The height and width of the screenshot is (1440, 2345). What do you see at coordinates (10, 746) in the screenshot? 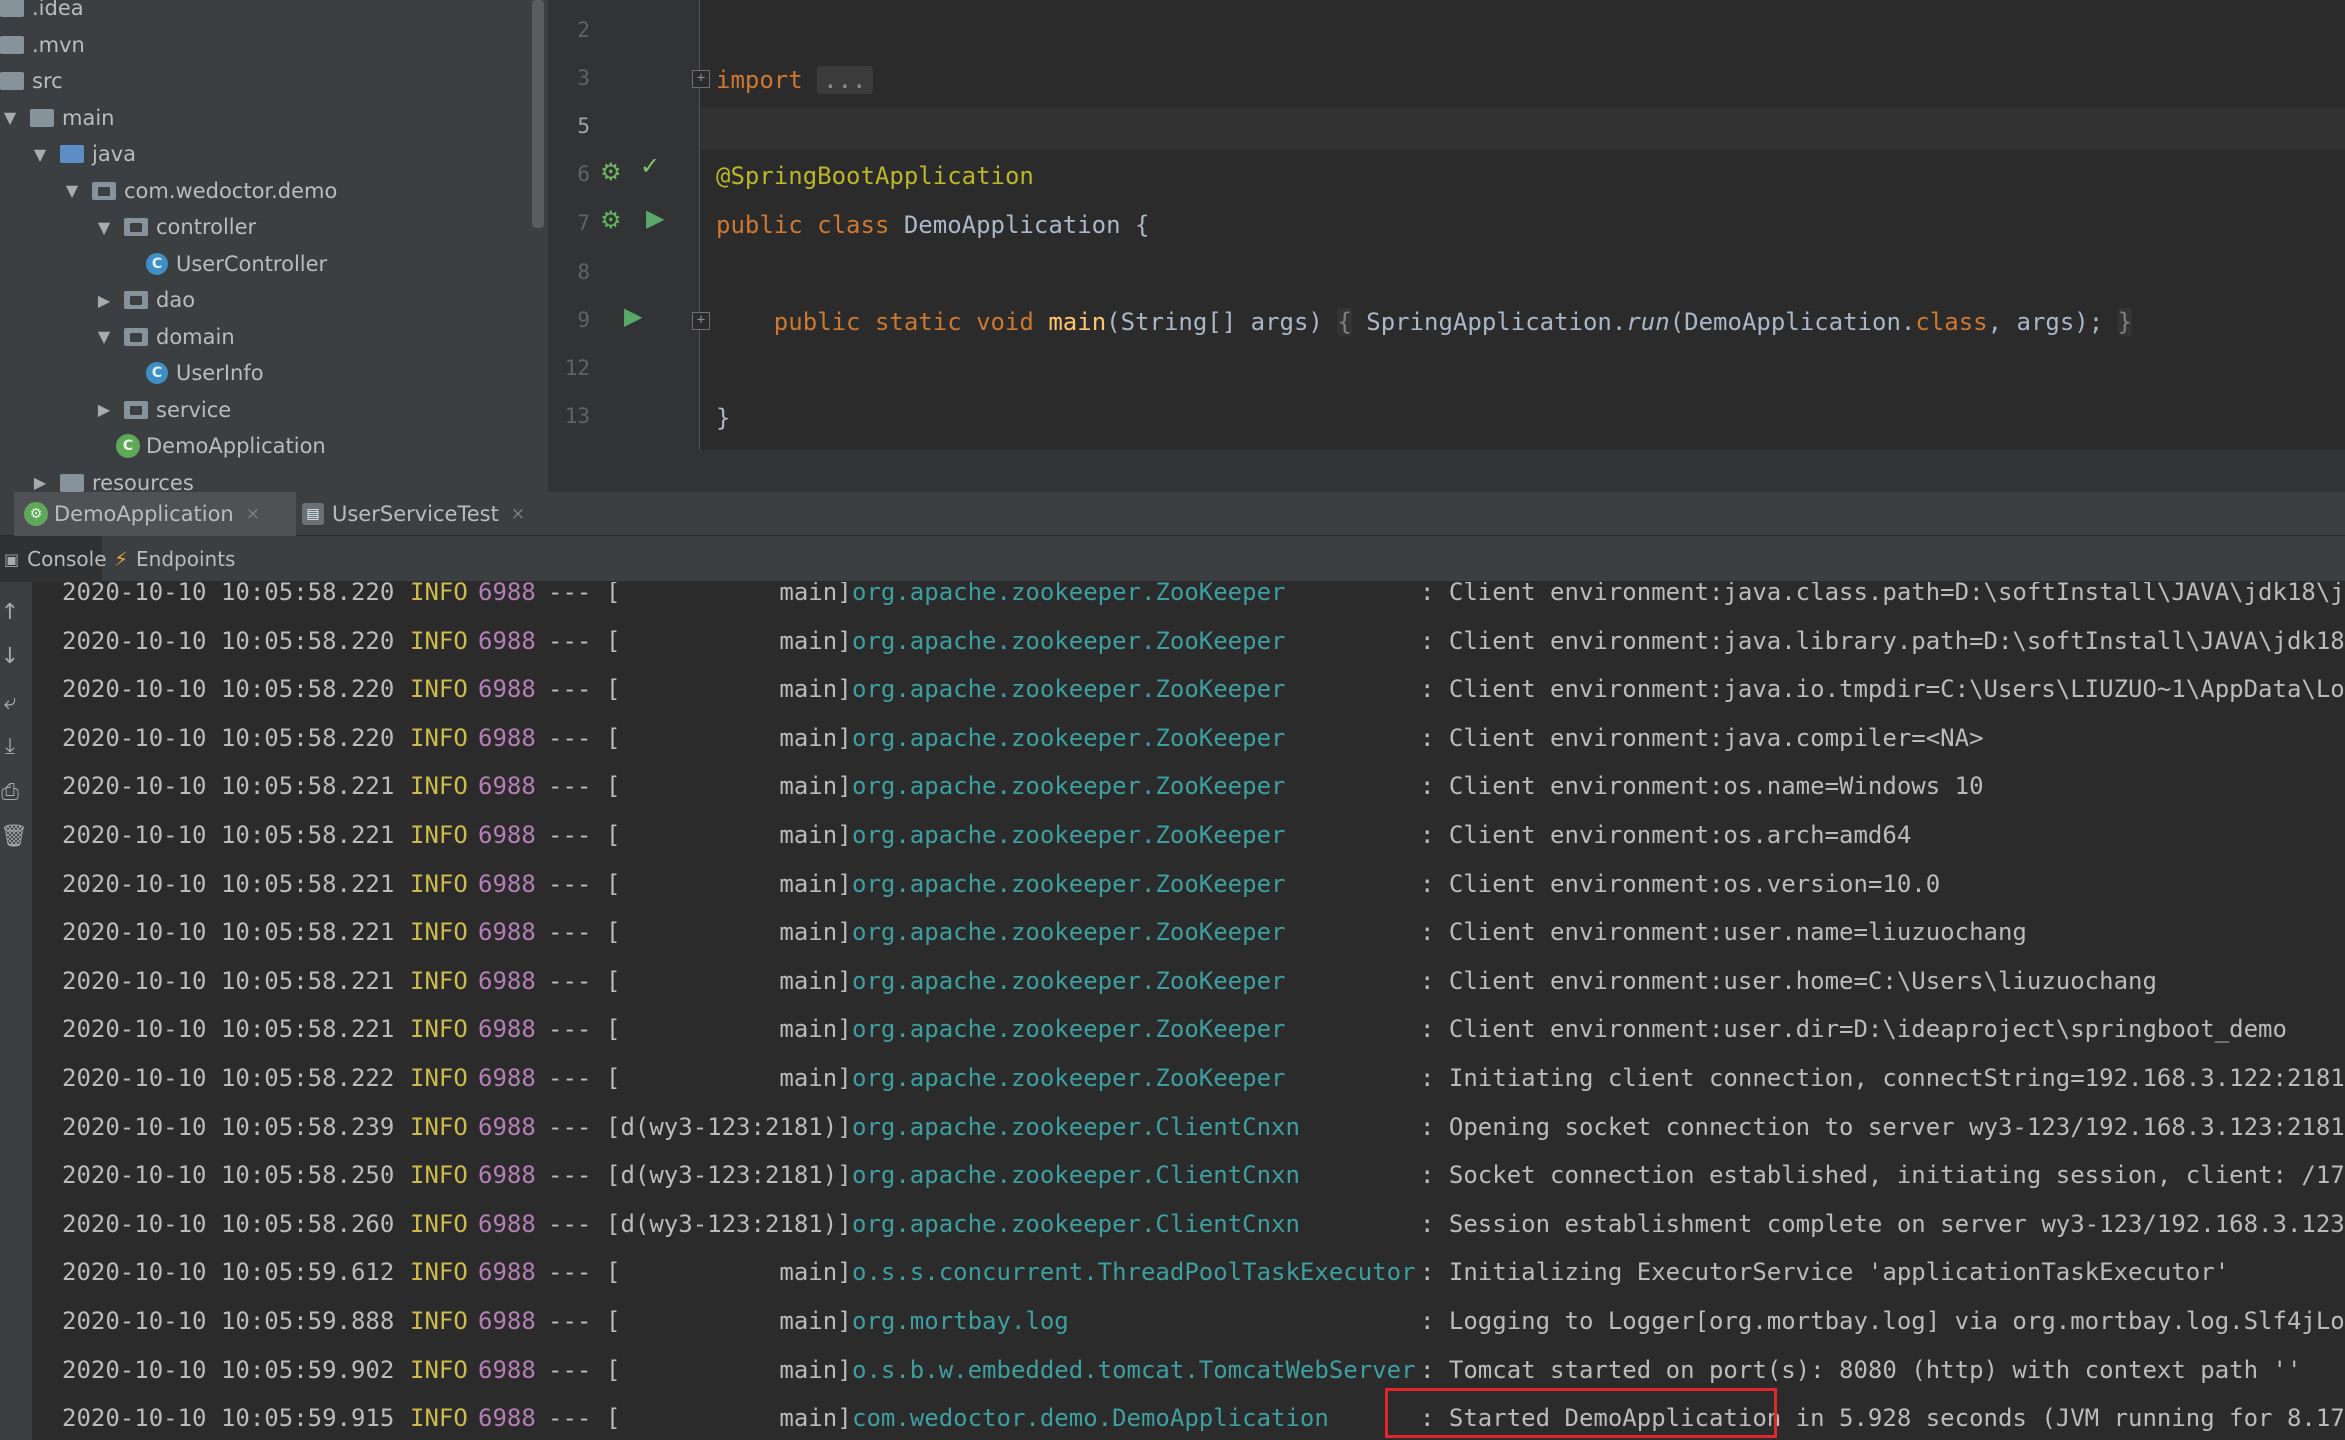
I see `scroll-to-end-icon: ⤓` at bounding box center [10, 746].